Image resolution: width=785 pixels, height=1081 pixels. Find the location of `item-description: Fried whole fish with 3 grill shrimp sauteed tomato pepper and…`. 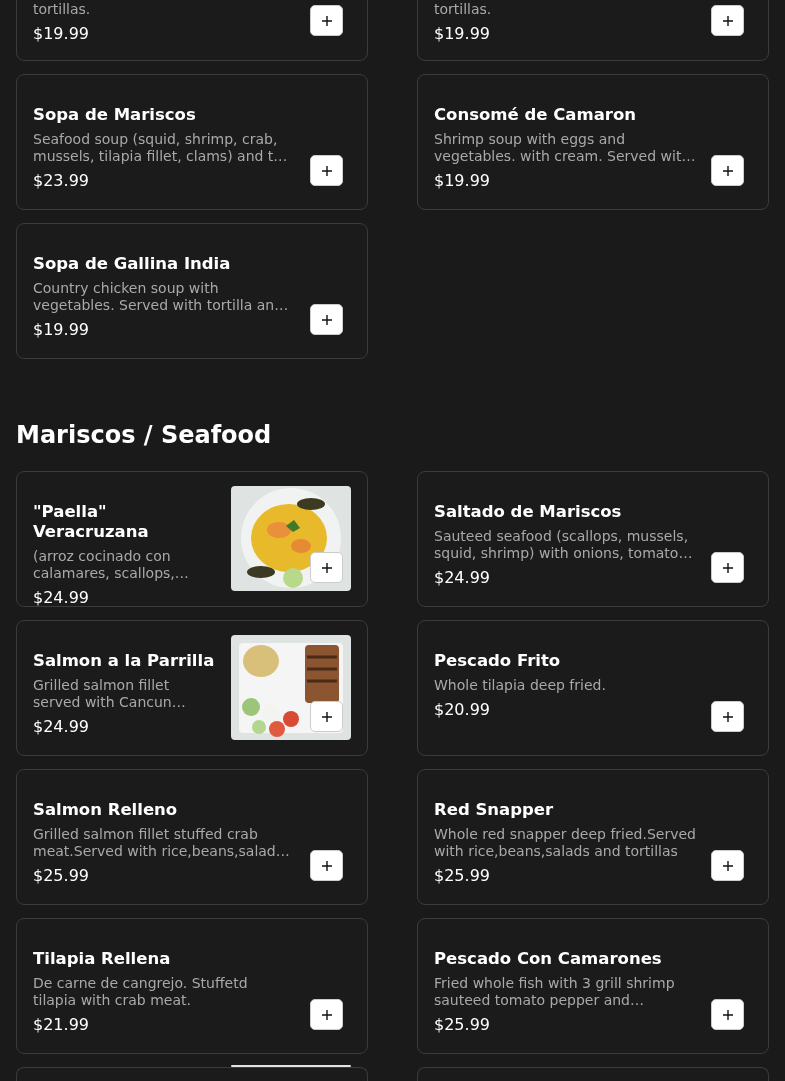

item-description: Fried whole fish with 3 grill shrimp sauteed tomato pepper and… is located at coordinates (555, 992).